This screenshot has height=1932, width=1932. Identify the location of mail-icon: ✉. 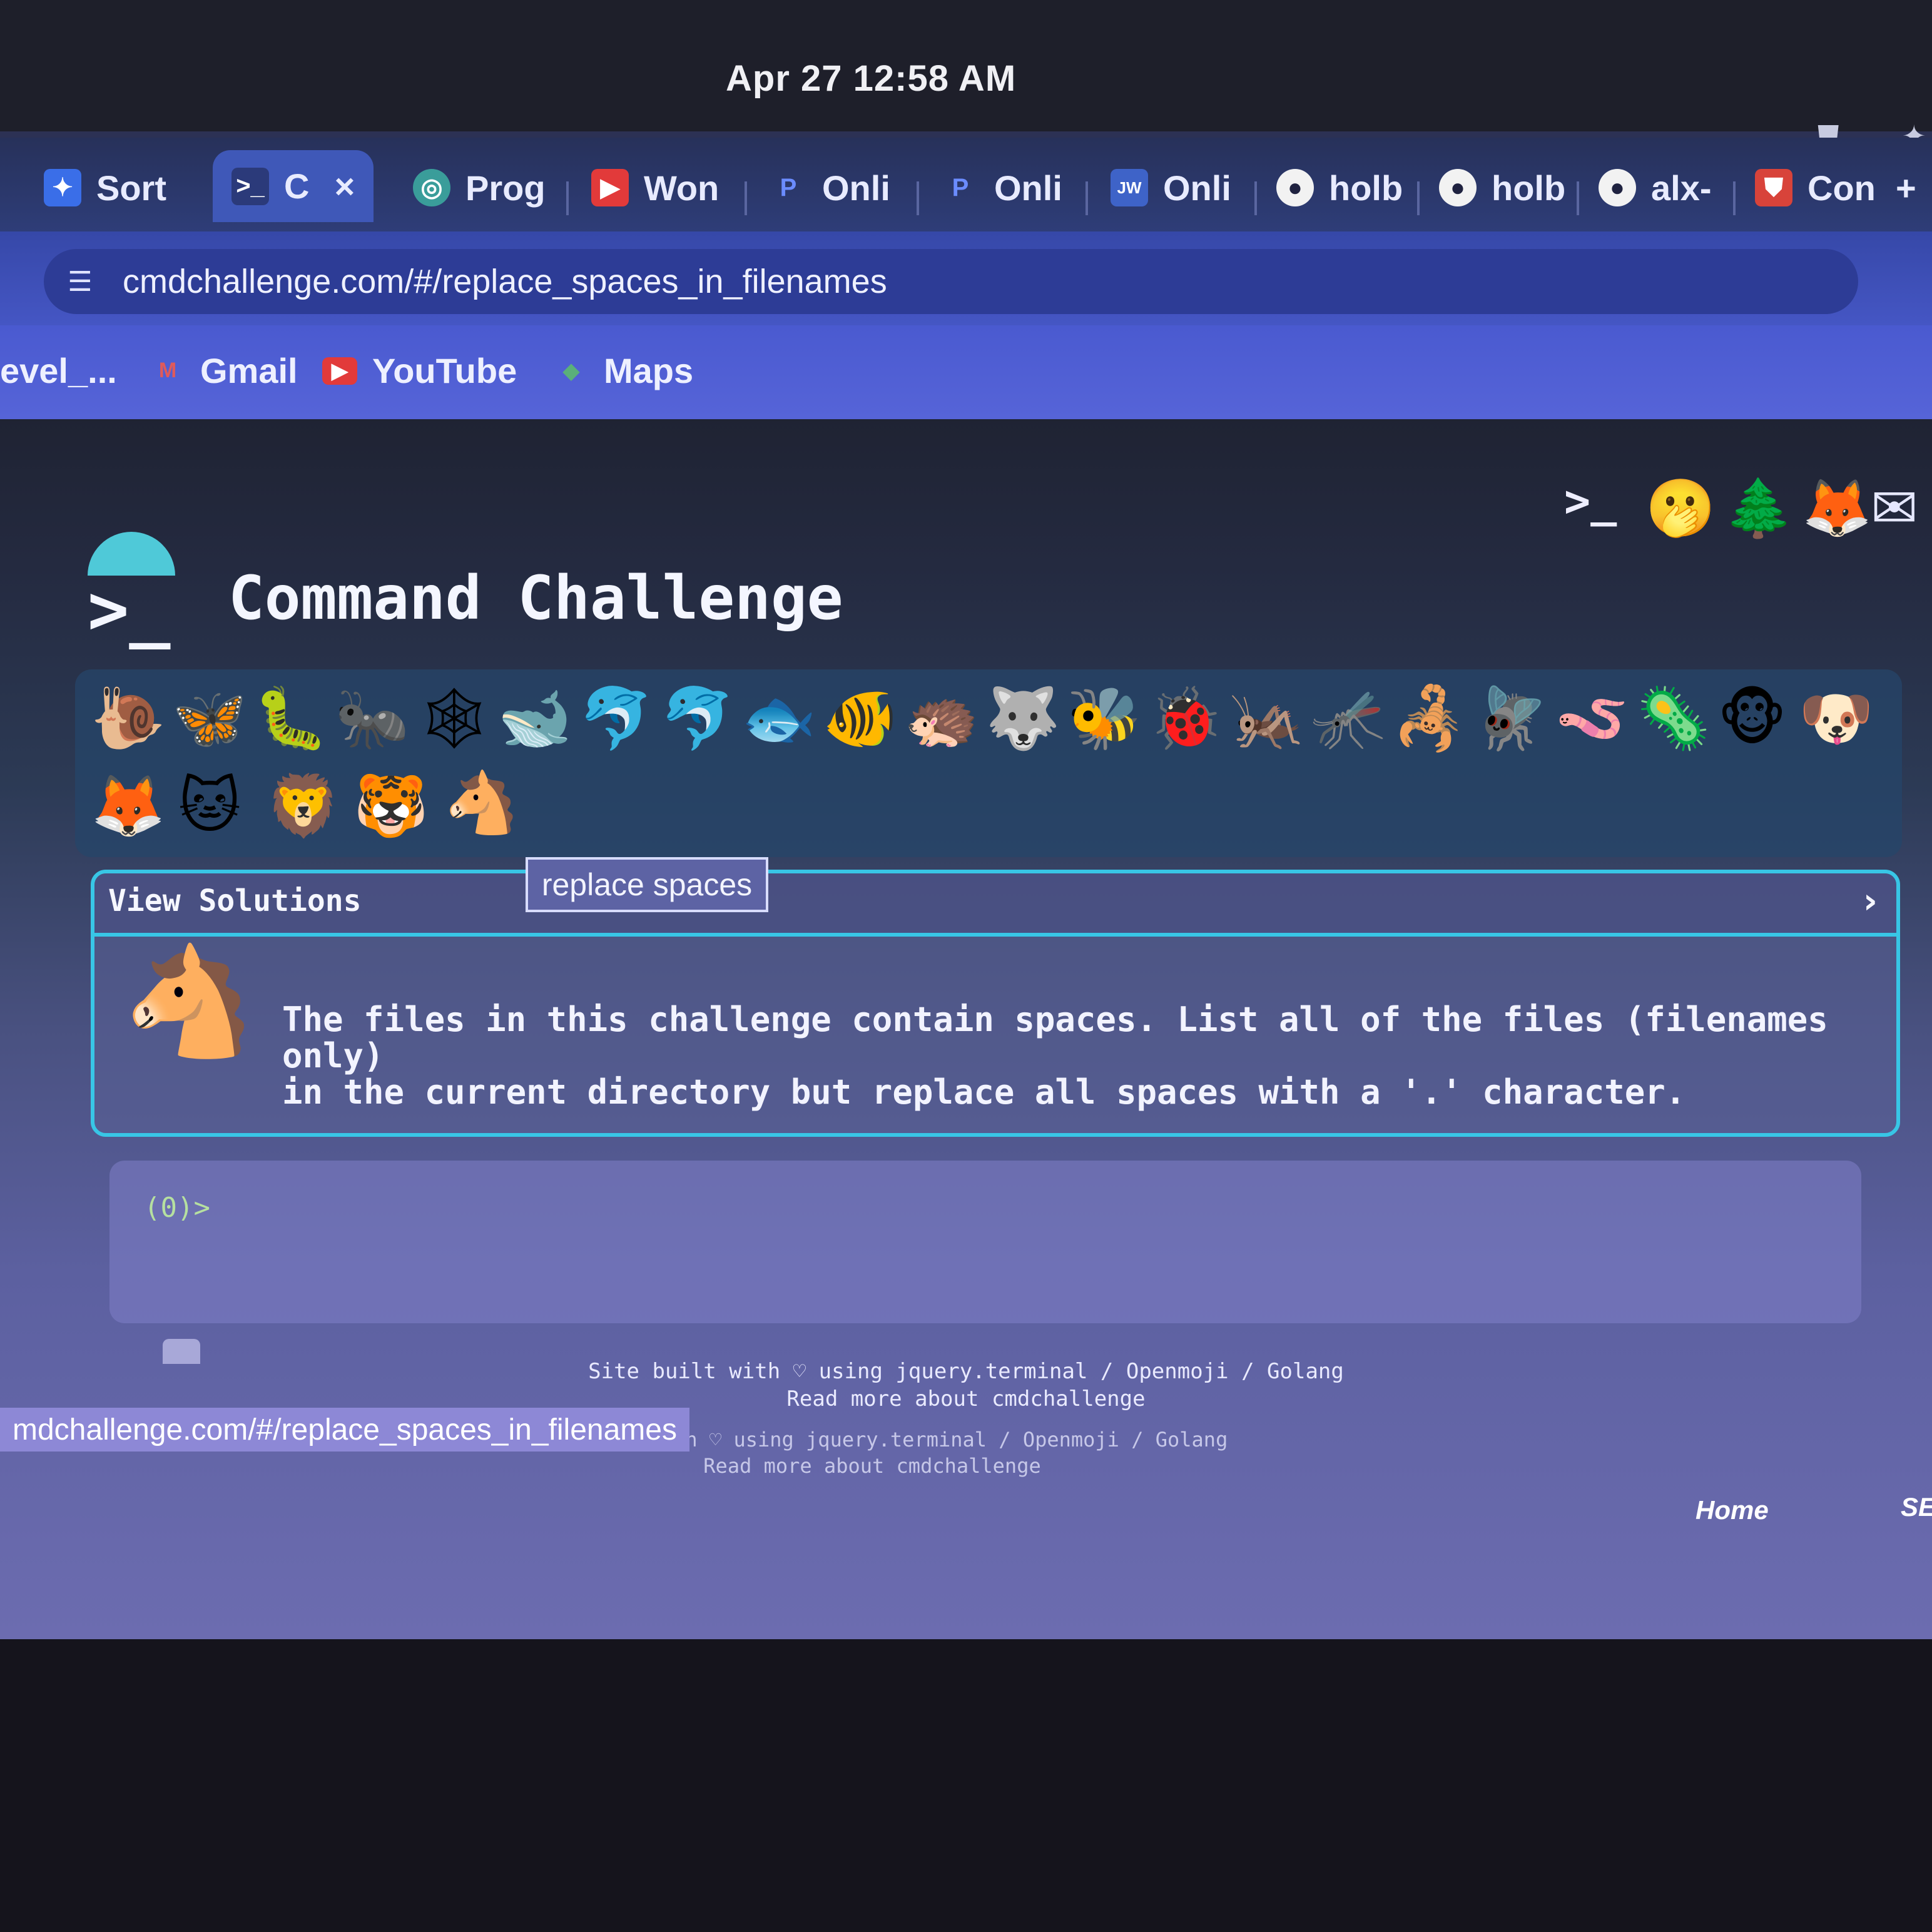
(1894, 508).